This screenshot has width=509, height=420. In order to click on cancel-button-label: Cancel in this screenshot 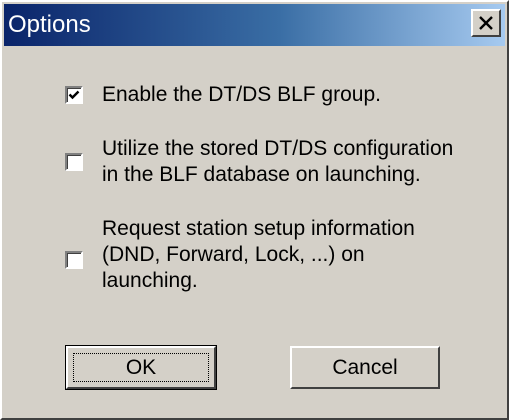, I will do `click(365, 367)`.